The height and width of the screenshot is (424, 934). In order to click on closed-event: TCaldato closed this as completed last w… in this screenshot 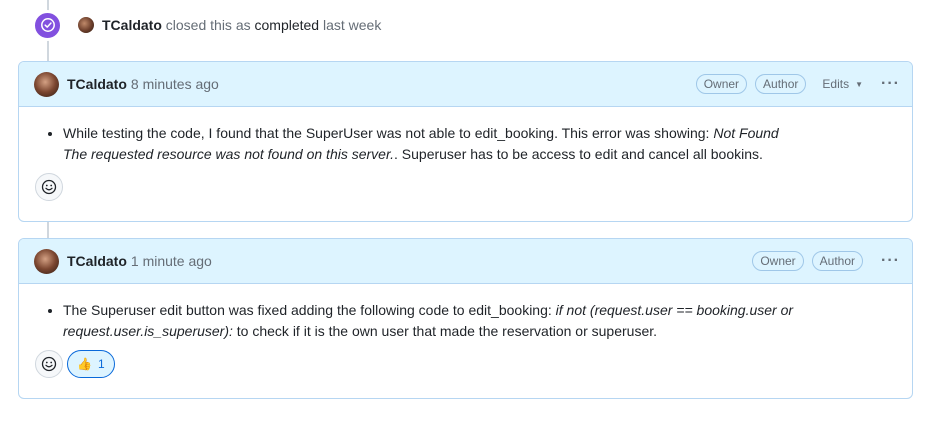, I will do `click(207, 25)`.